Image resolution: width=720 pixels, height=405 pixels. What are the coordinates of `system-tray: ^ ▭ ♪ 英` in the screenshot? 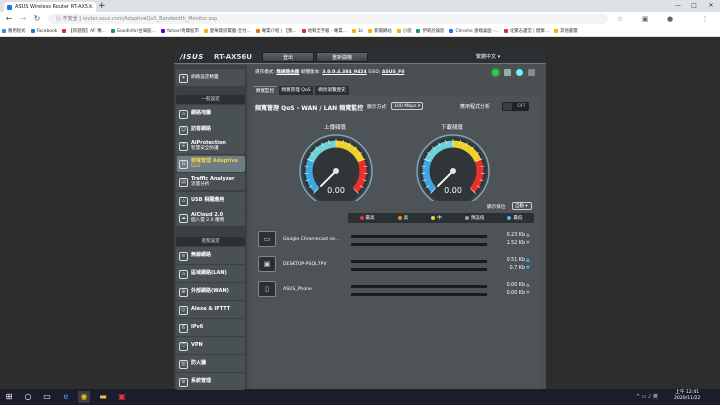 It's located at (647, 396).